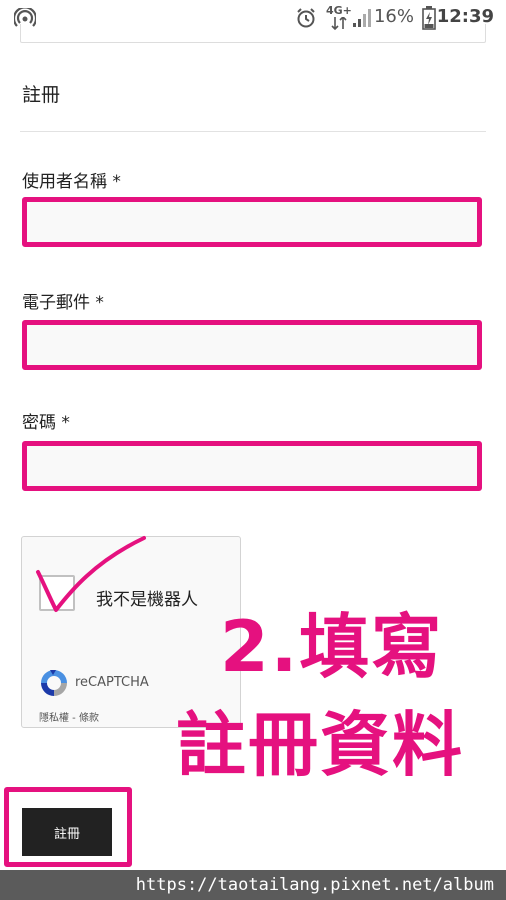  Describe the element at coordinates (67, 832) in the screenshot. I see `register-submit-button: 註冊` at that location.